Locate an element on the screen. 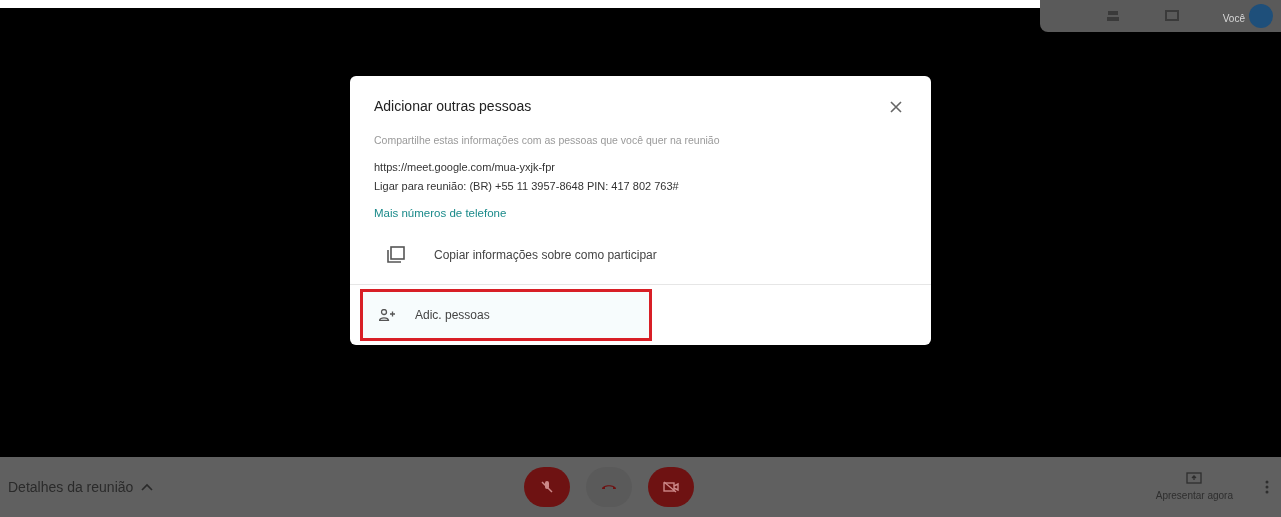 The height and width of the screenshot is (517, 1281). camera-off-button is located at coordinates (671, 487).